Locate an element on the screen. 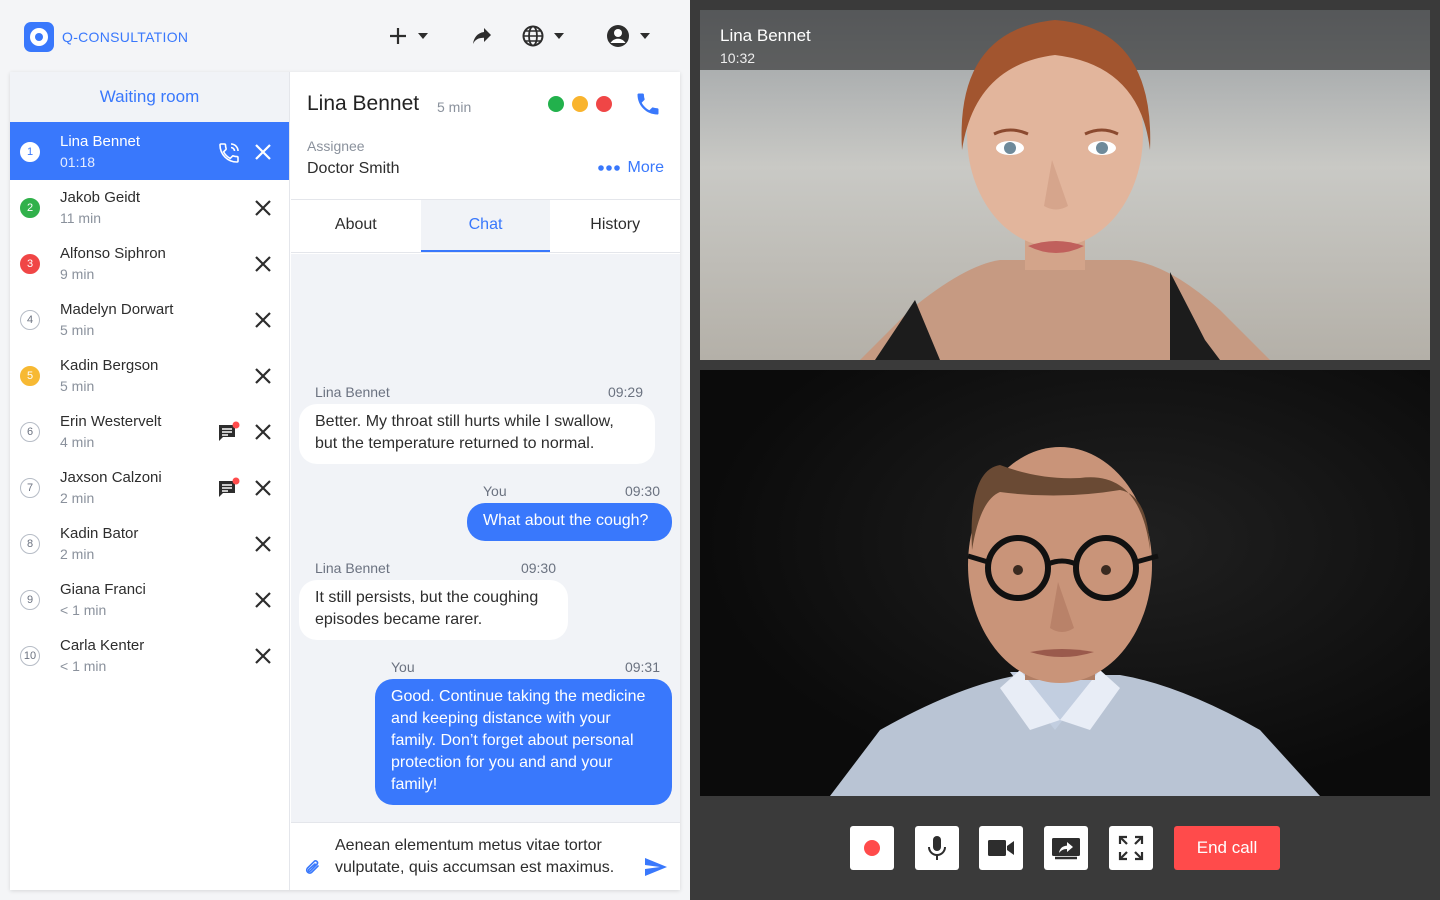 This screenshot has height=900, width=1440. message-sender: Lina Bennet is located at coordinates (352, 392).